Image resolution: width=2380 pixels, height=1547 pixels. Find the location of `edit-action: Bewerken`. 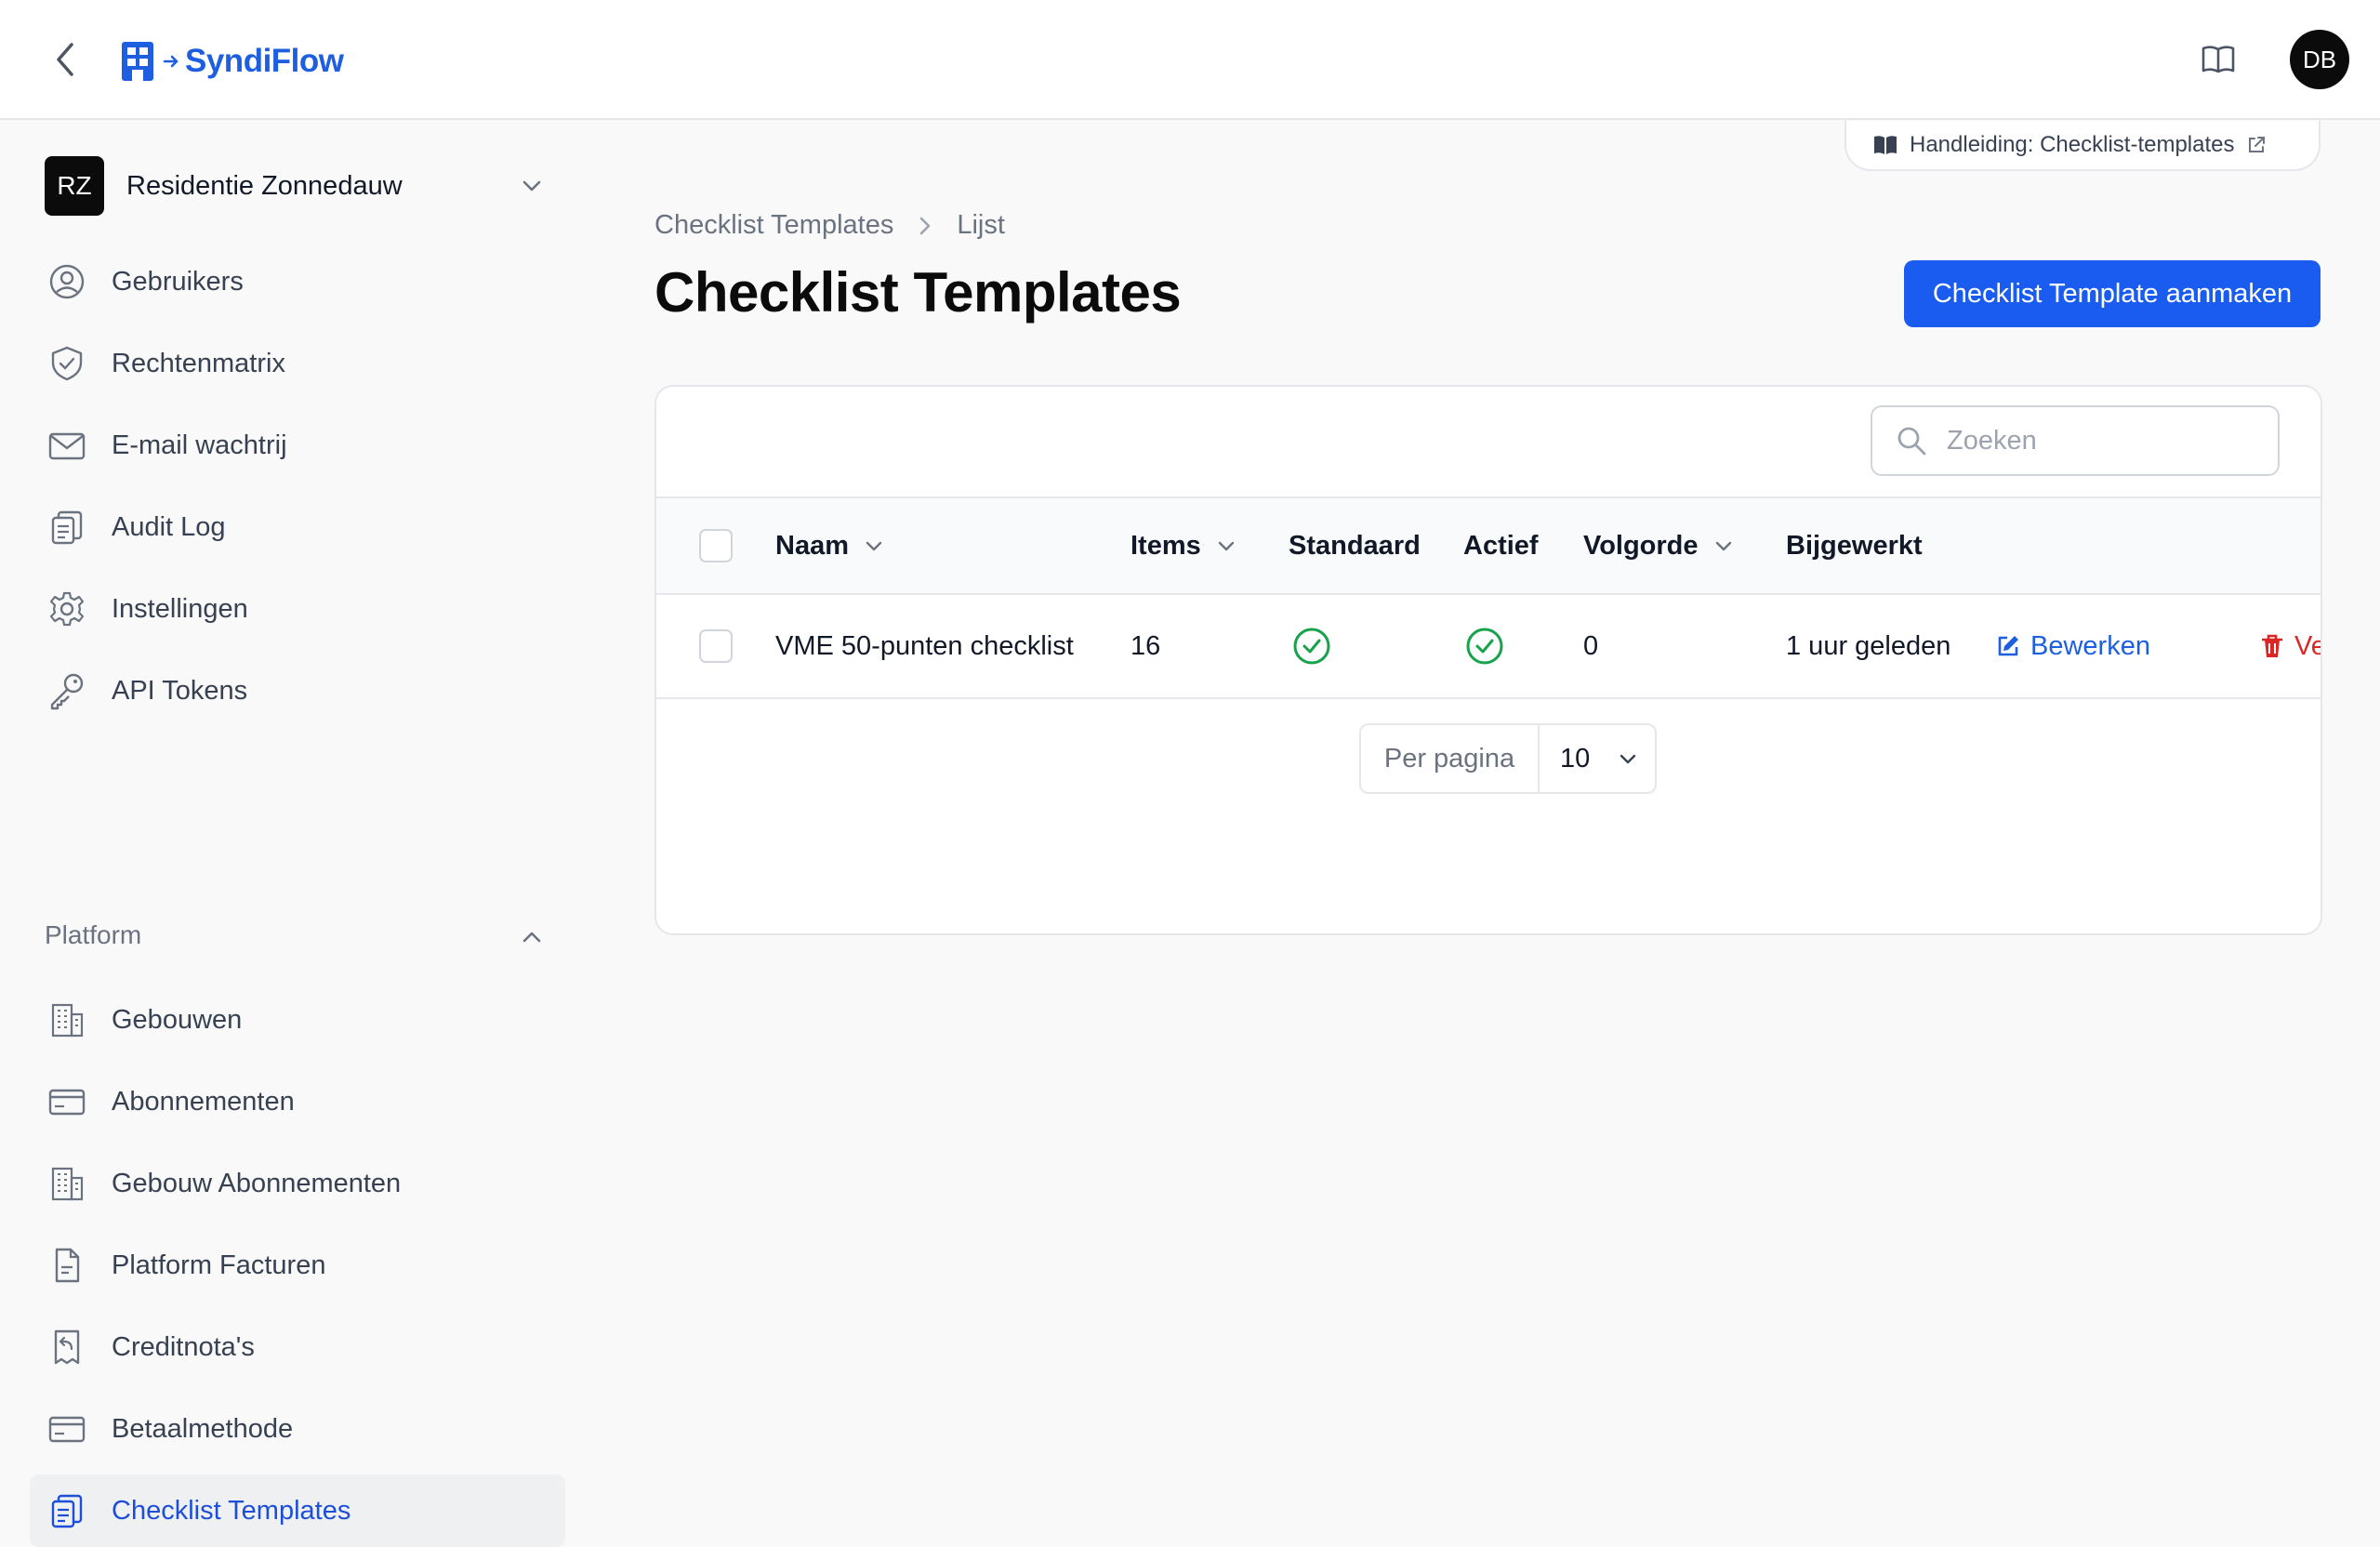

edit-action: Bewerken is located at coordinates (2072, 646).